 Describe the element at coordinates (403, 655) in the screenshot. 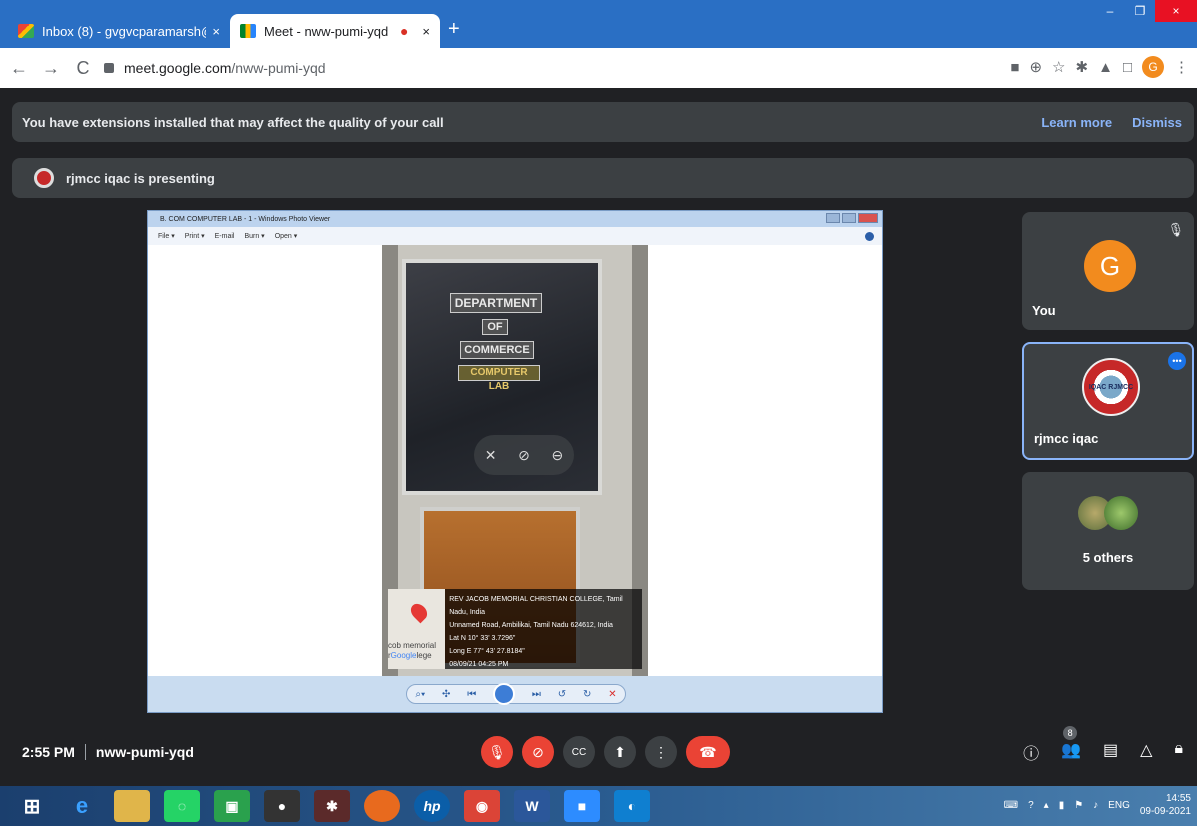

I see `google-label: Google` at that location.